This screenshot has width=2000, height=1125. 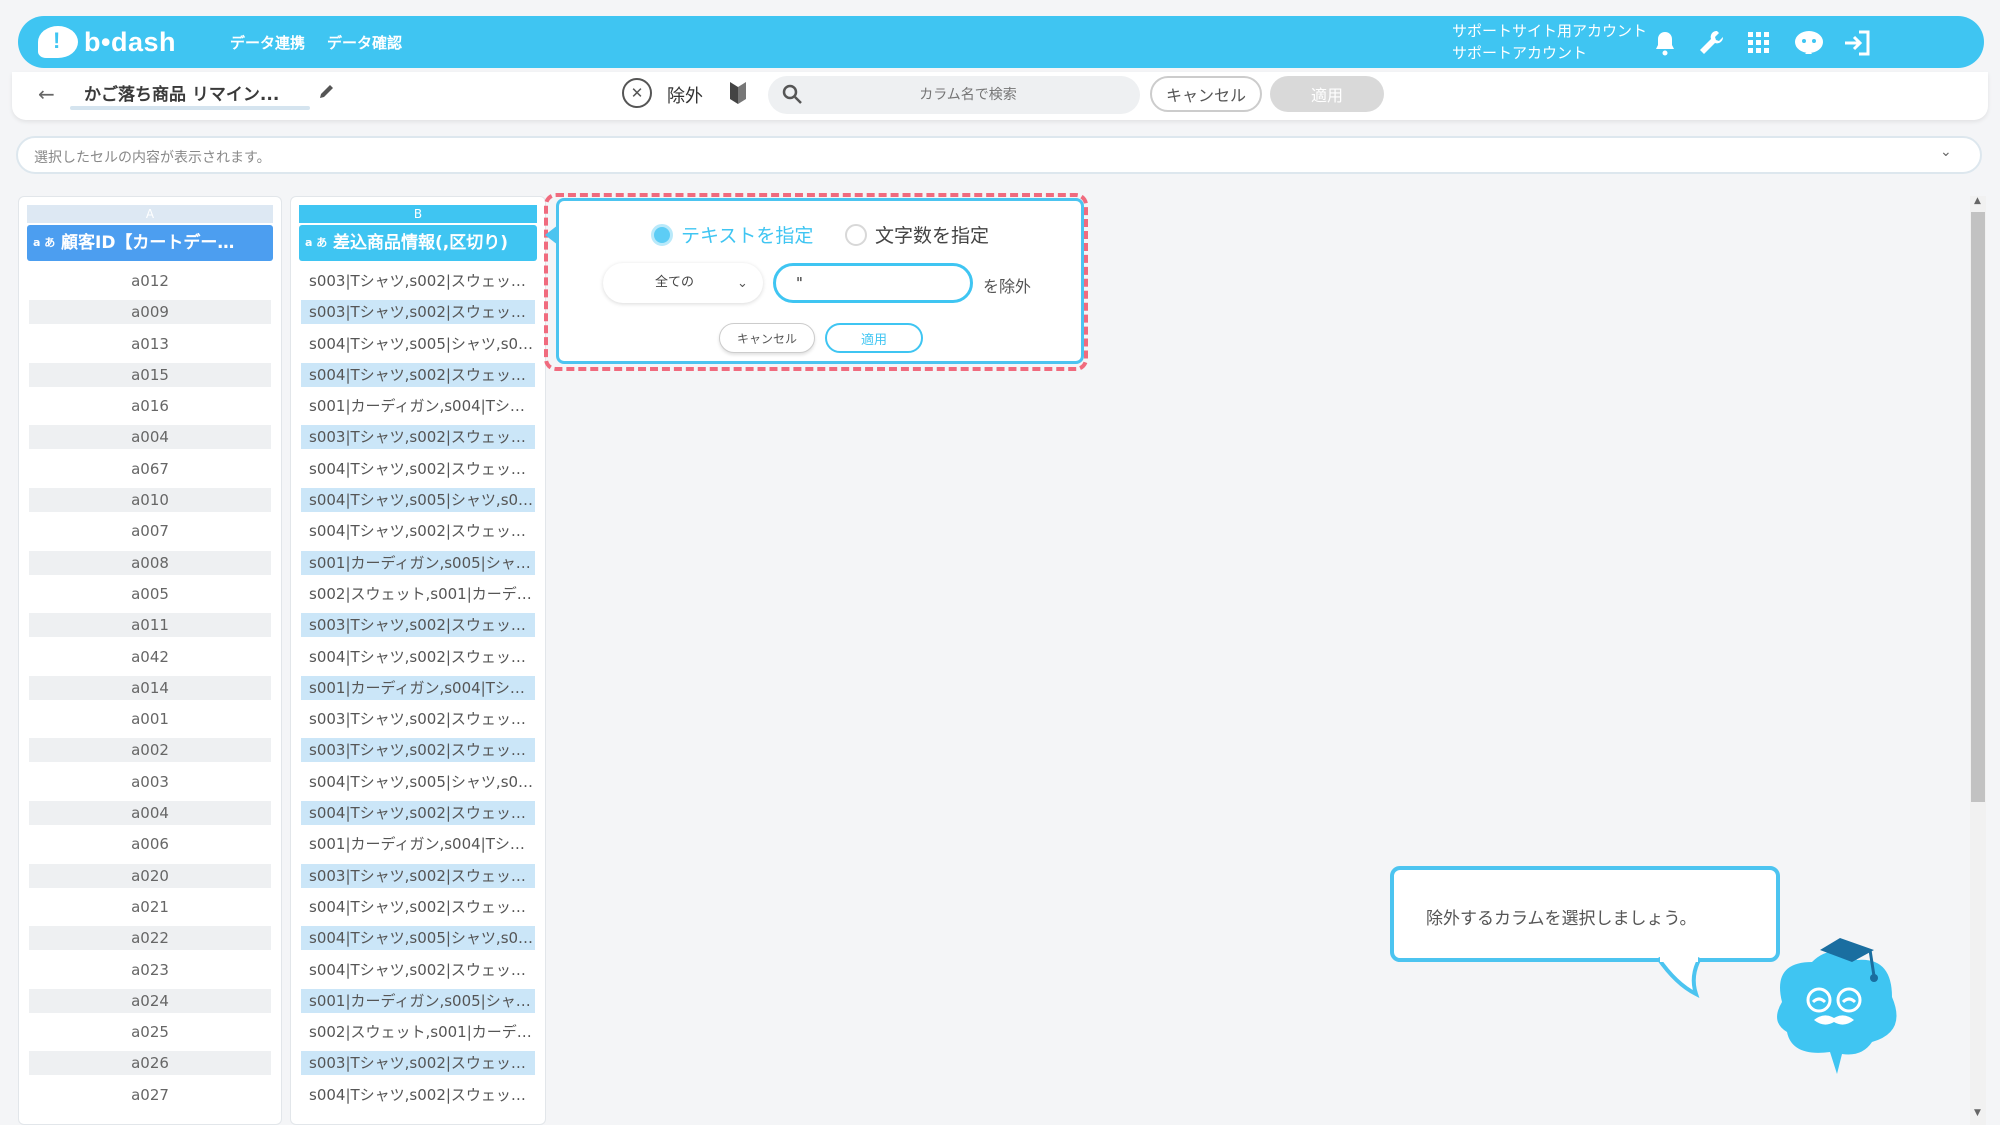 What do you see at coordinates (150, 214) in the screenshot?
I see `column-letter: A` at bounding box center [150, 214].